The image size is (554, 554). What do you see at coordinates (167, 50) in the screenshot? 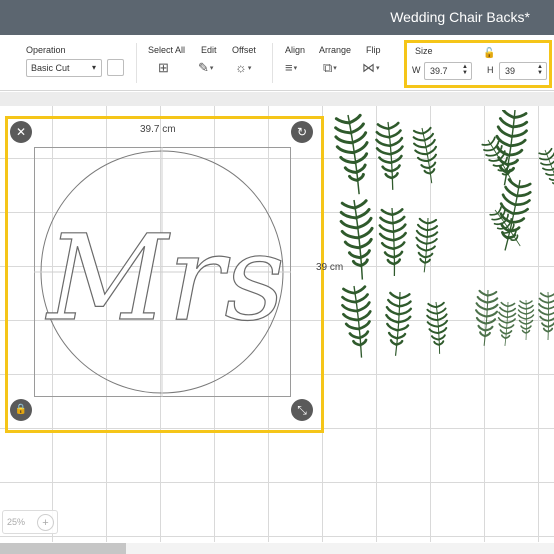
I see `select-all-label: Select All` at bounding box center [167, 50].